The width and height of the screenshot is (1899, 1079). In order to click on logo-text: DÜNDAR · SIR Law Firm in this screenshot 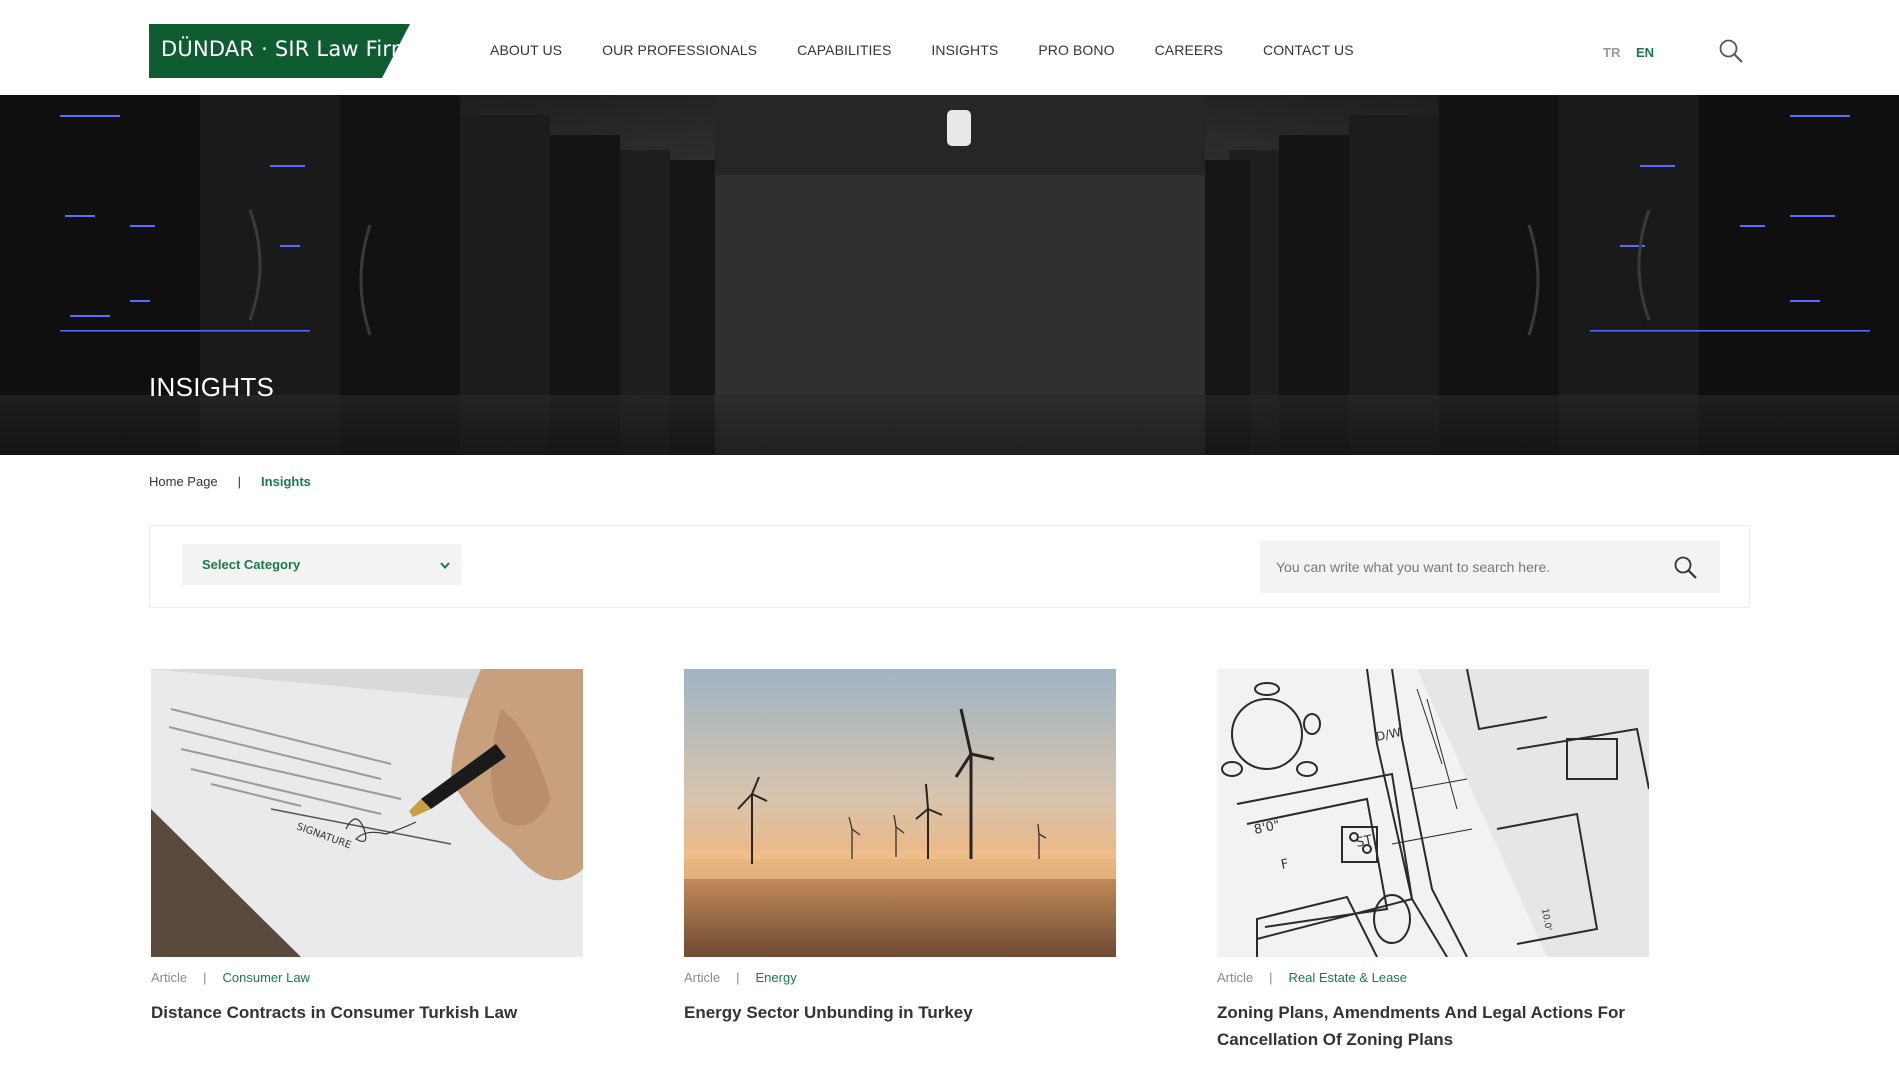, I will do `click(286, 49)`.